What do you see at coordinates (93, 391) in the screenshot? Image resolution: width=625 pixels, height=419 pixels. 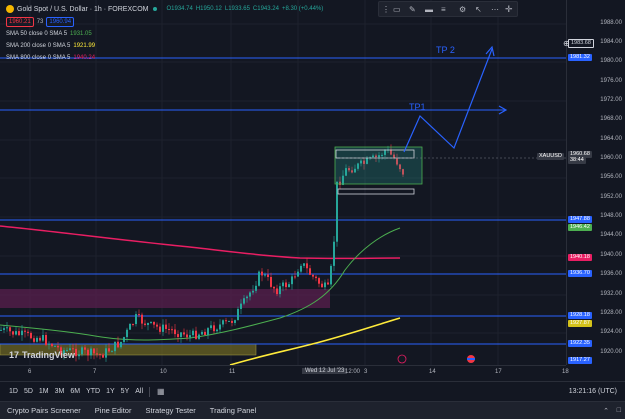 I see `range-button-ytd: YTD` at bounding box center [93, 391].